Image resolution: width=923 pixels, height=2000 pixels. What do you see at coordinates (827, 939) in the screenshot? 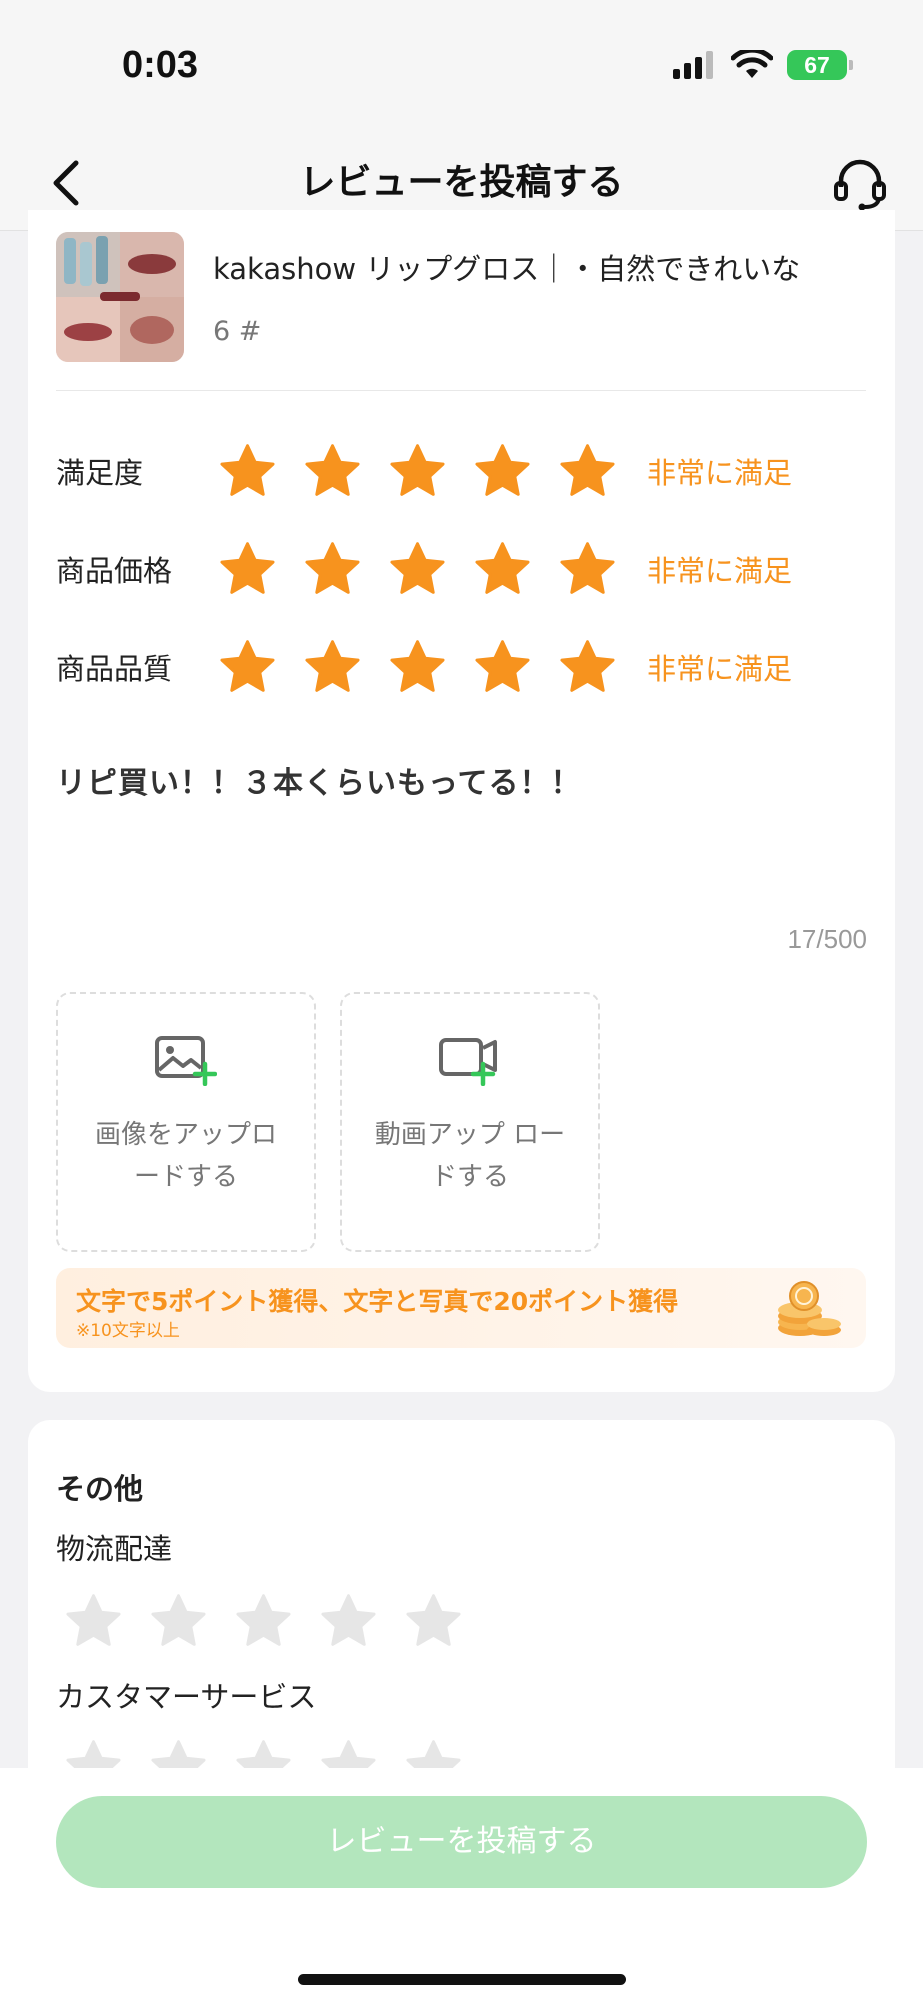
I see `character-count: 17/500` at bounding box center [827, 939].